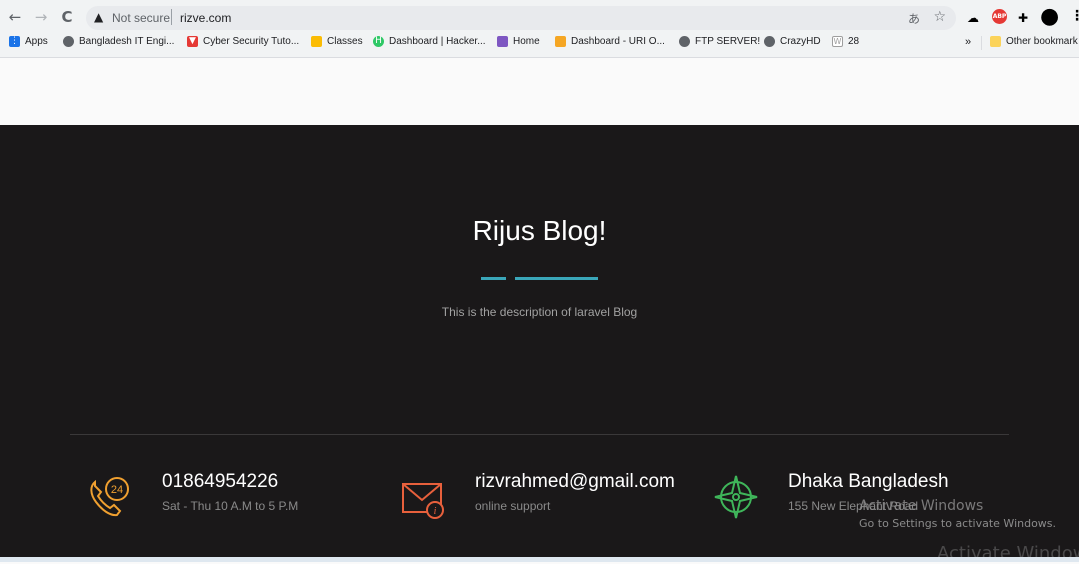  What do you see at coordinates (800, 41) in the screenshot?
I see `bookmark-label: CrazyHD` at bounding box center [800, 41].